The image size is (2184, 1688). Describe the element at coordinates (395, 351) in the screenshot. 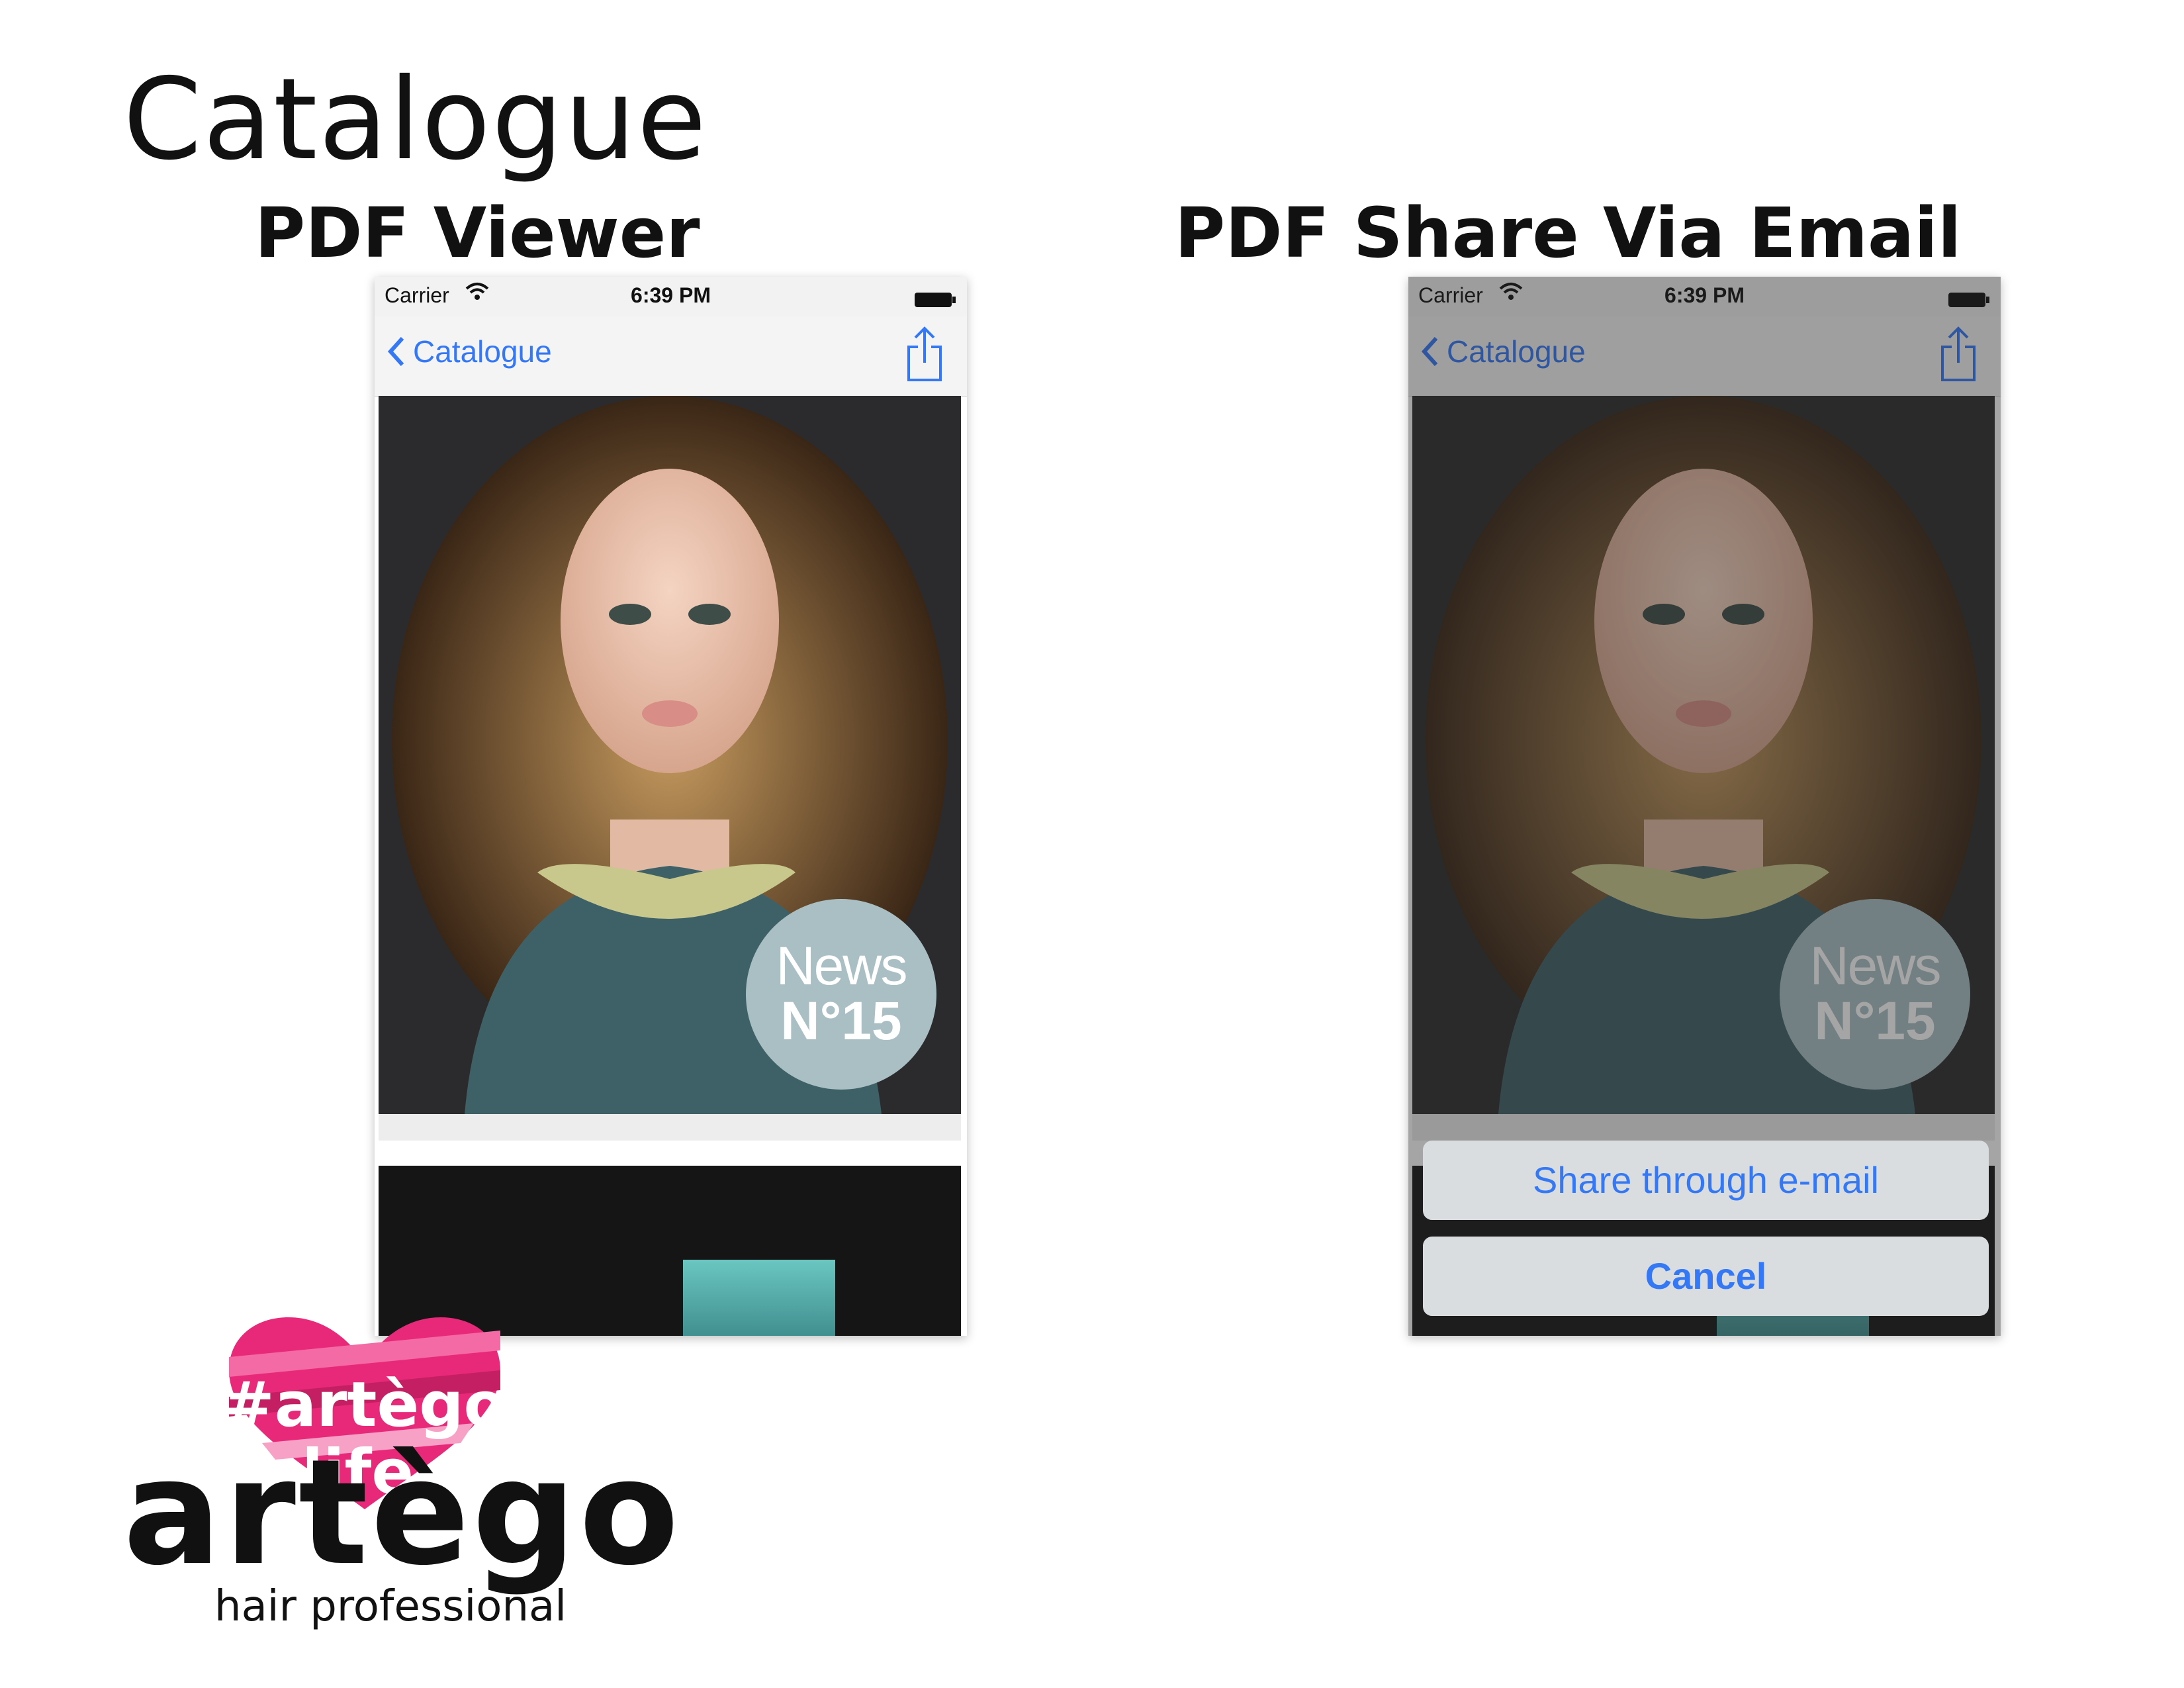

I see `chevron-left-icon` at that location.